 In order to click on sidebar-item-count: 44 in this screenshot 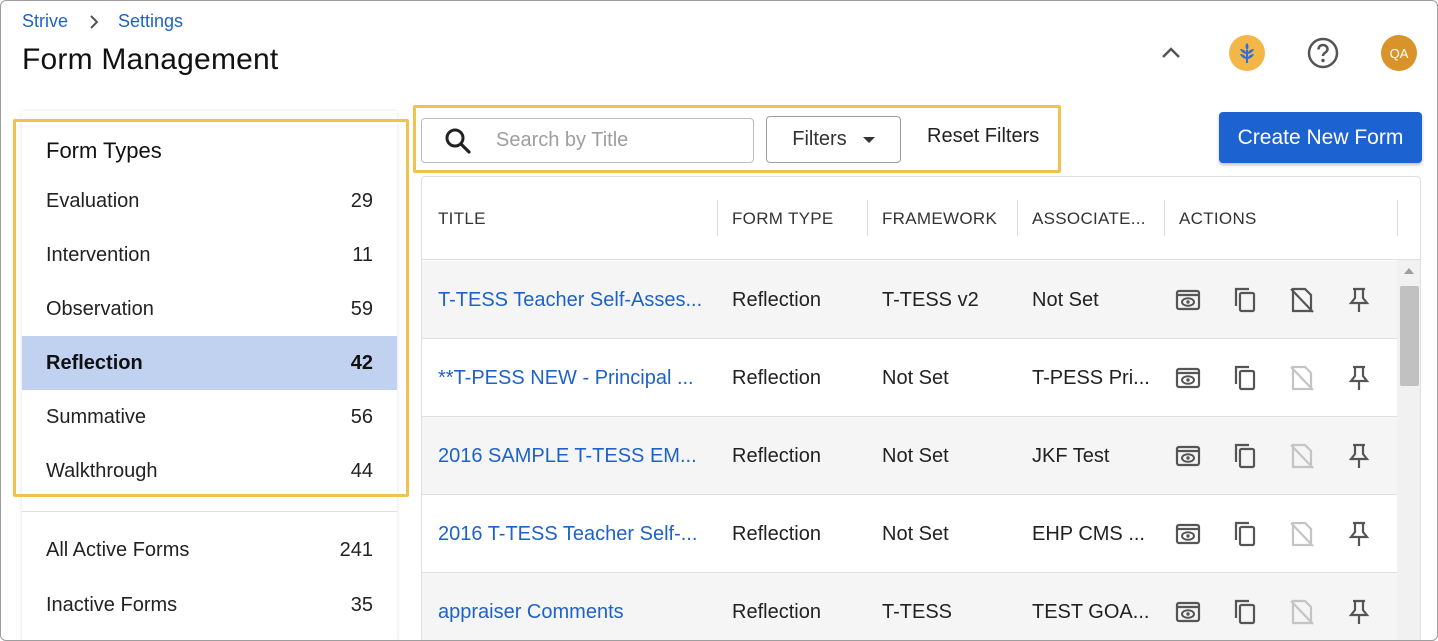, I will do `click(361, 470)`.